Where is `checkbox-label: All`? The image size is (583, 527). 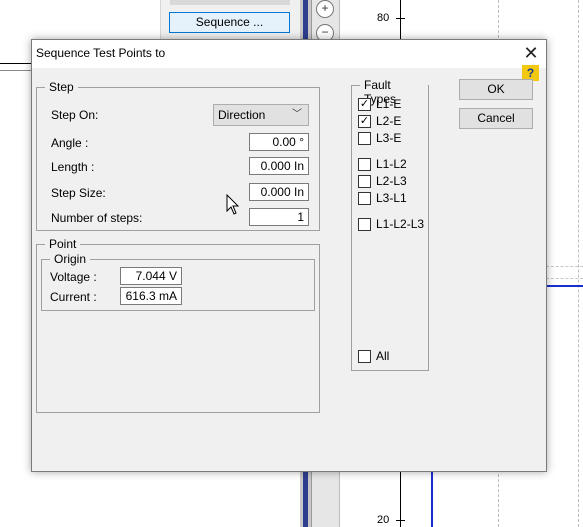
checkbox-label: All is located at coordinates (383, 356).